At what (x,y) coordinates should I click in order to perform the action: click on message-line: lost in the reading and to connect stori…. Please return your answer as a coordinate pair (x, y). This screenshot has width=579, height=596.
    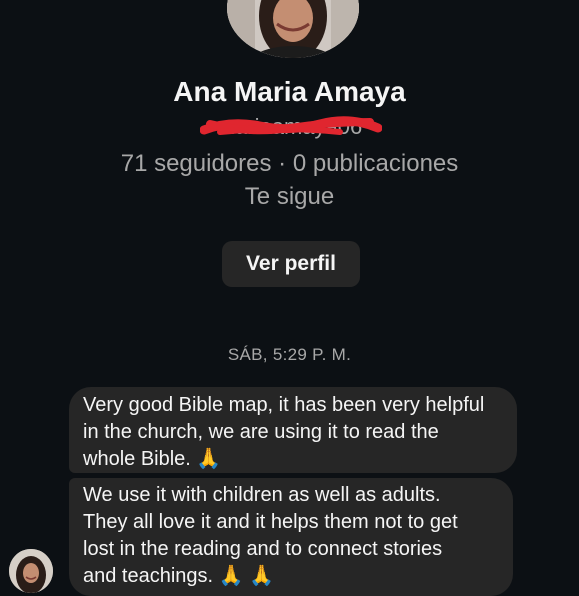
    Looking at the image, I should click on (263, 549).